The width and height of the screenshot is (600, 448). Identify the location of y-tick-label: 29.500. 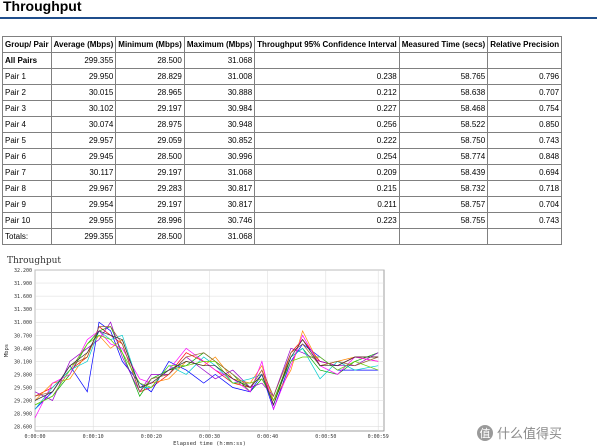
(23, 388).